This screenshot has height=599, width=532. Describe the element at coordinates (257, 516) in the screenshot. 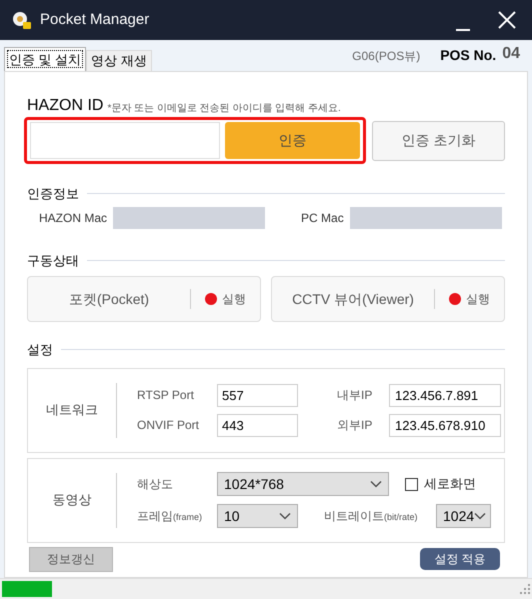

I see `frame-dropdown: 10` at that location.